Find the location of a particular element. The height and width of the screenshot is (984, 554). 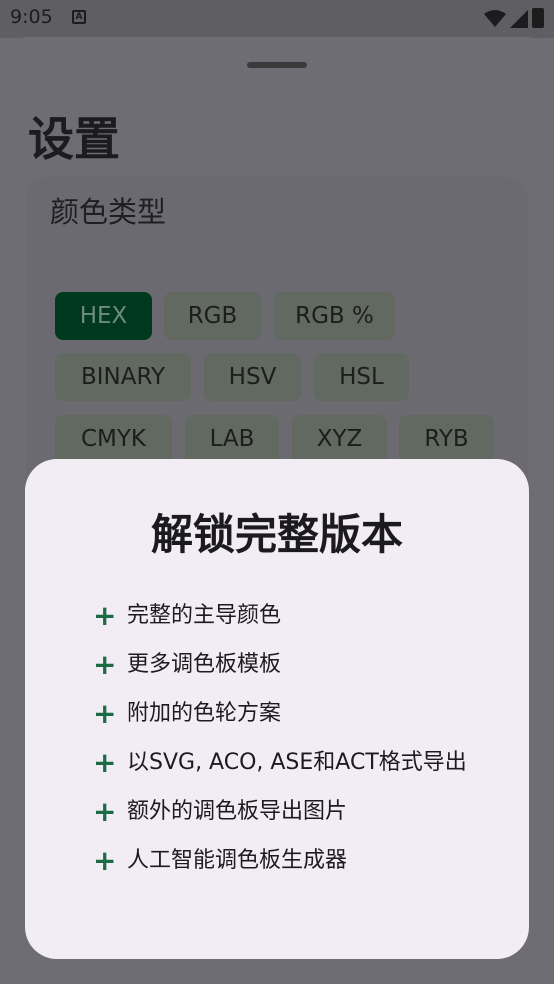

status-time: 9:05 is located at coordinates (31, 17).